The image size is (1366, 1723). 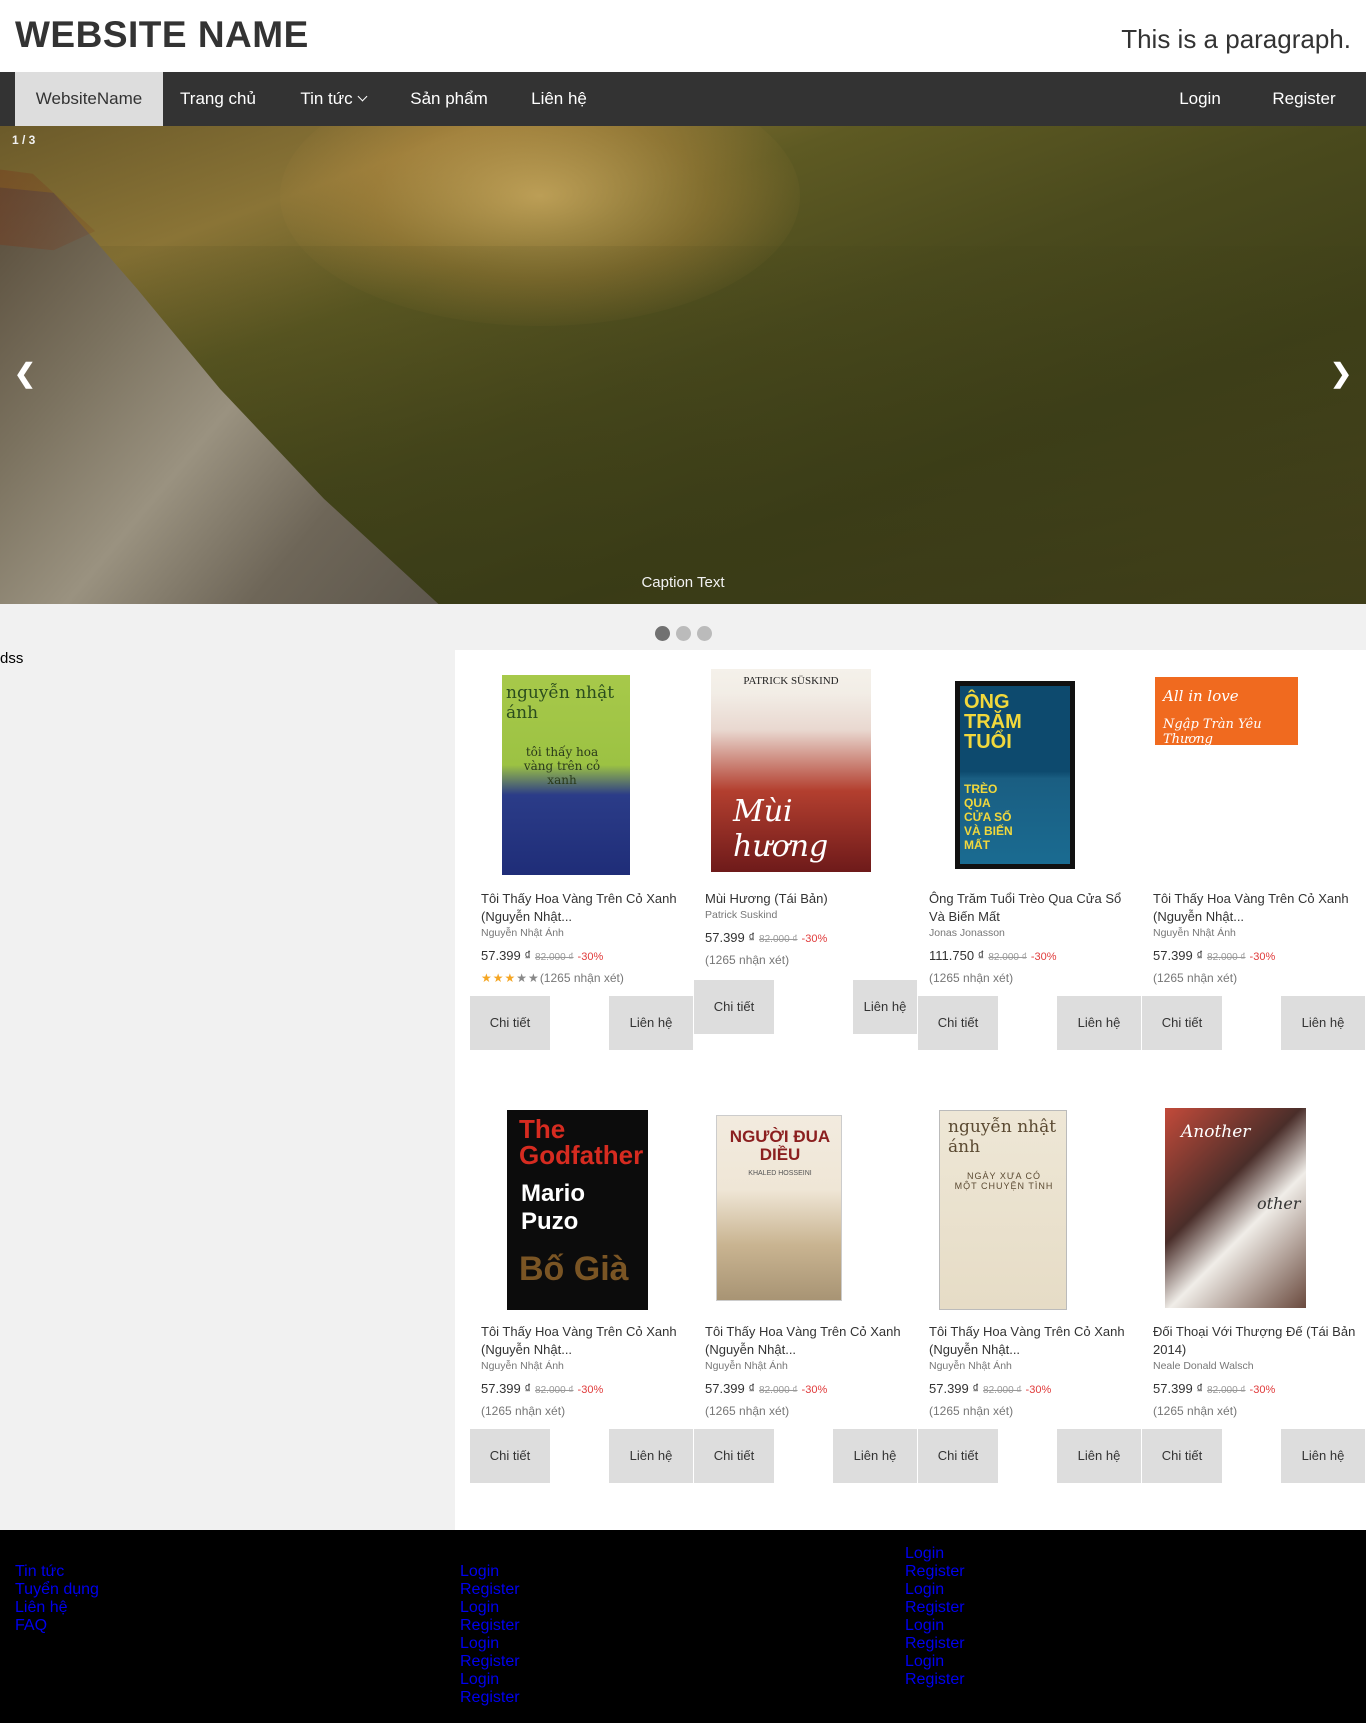 I want to click on nav-item-tin-tuc-label: Tin tức, so click(x=326, y=98).